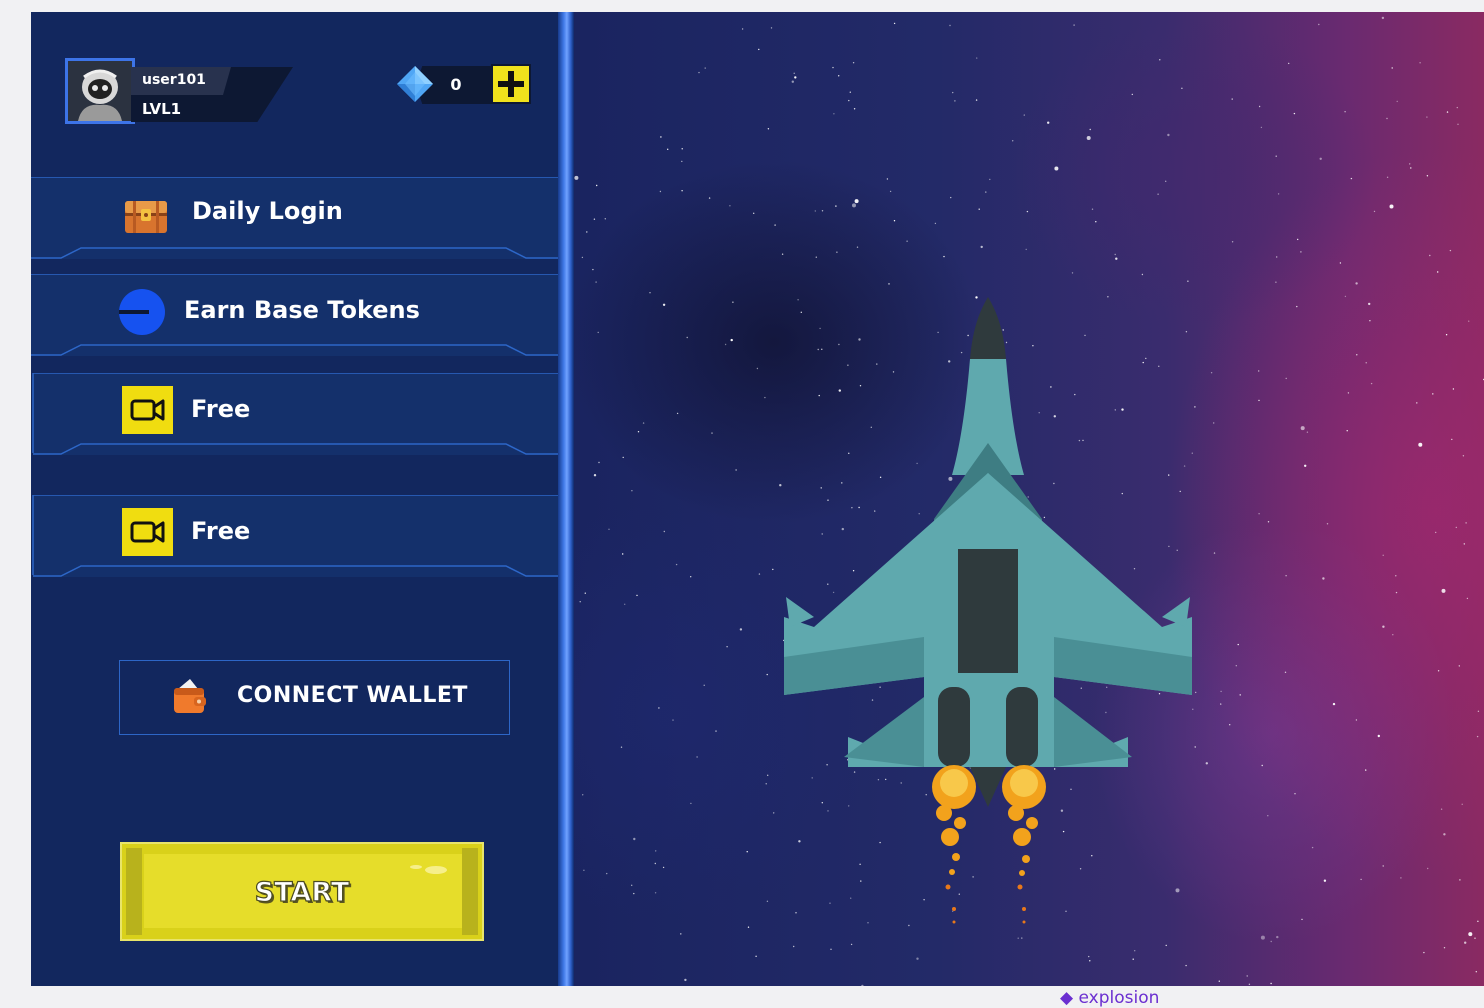 The height and width of the screenshot is (1008, 1484). What do you see at coordinates (294, 536) in the screenshot?
I see `free-reward-row-2: Free` at bounding box center [294, 536].